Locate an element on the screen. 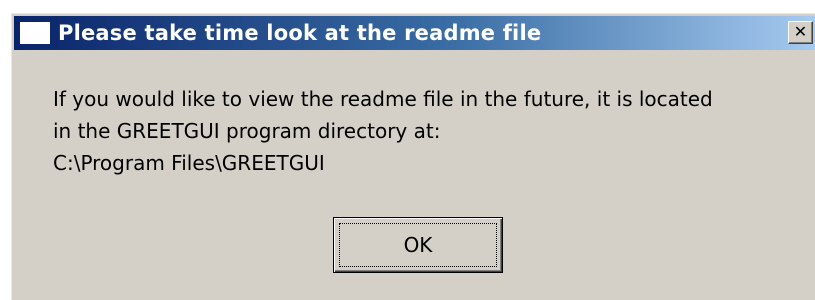  close-icon: ✕ is located at coordinates (800, 31).